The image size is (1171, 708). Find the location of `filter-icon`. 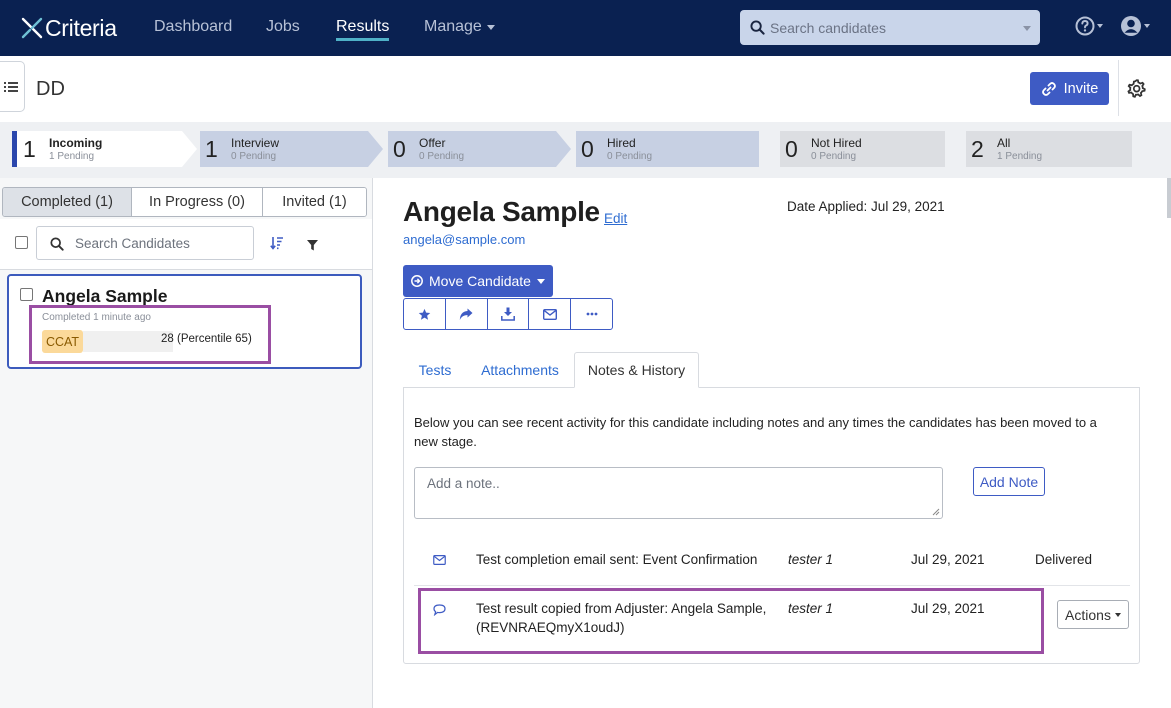

filter-icon is located at coordinates (312, 245).